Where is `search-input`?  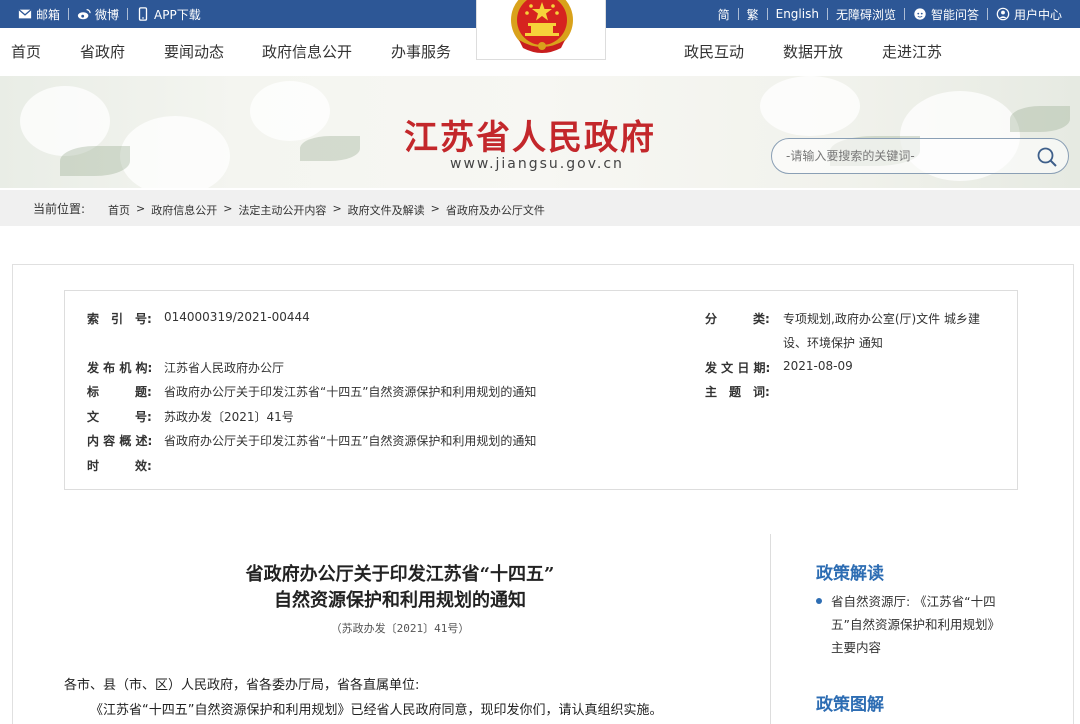 search-input is located at coordinates (906, 156).